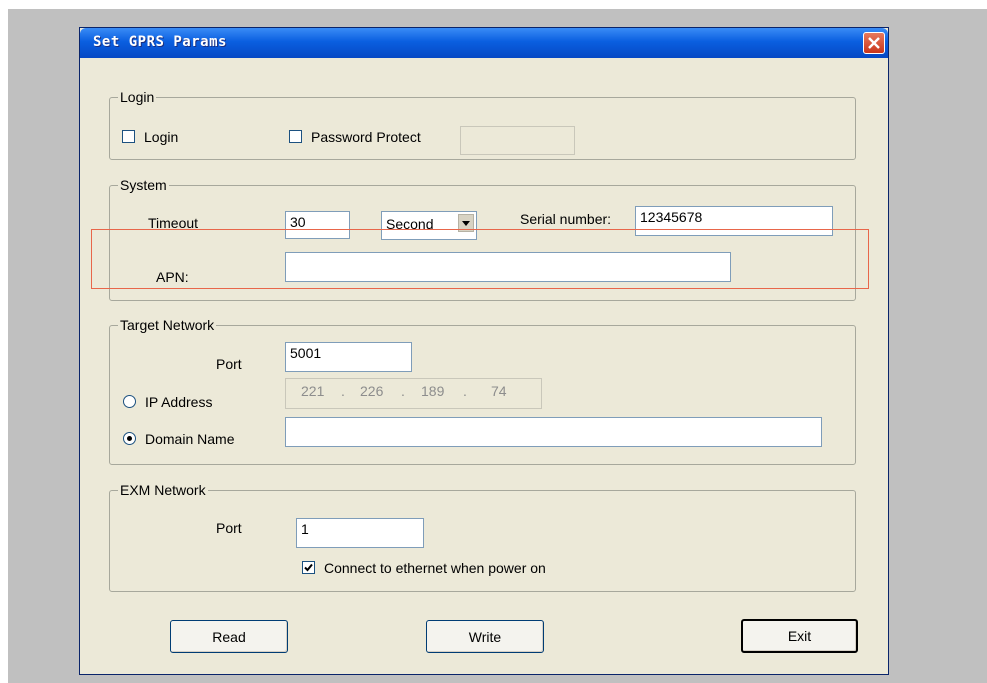 The image size is (987, 683). I want to click on connect-ethernet-label: Connect to ethernet when power on, so click(435, 568).